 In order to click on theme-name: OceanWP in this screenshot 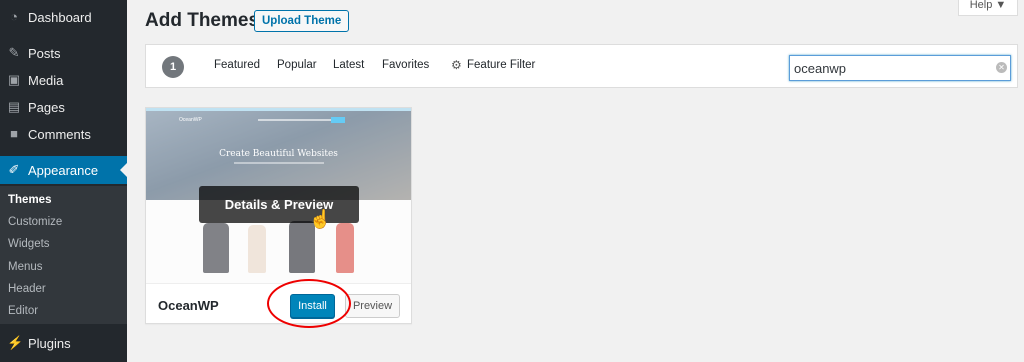, I will do `click(188, 305)`.